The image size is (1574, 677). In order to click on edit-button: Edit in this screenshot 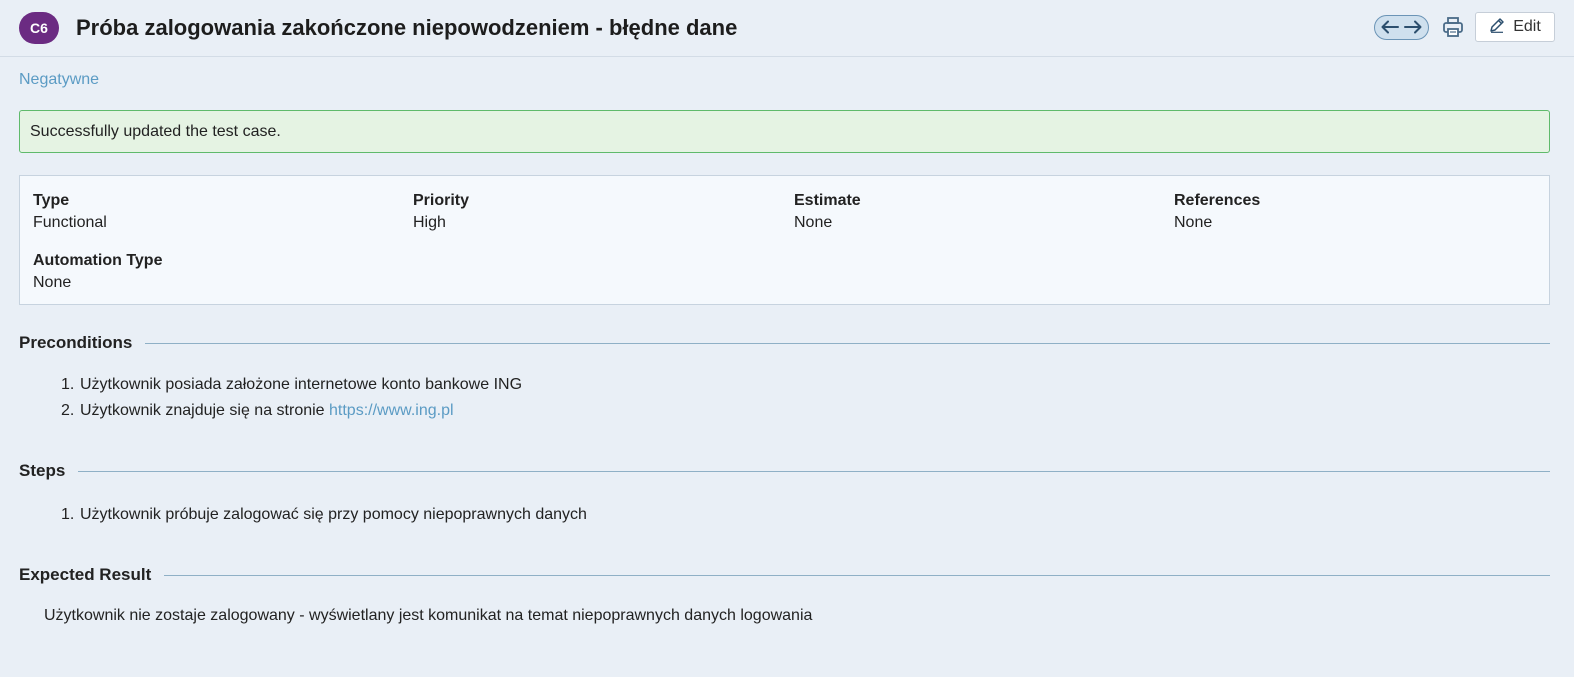, I will do `click(1515, 27)`.